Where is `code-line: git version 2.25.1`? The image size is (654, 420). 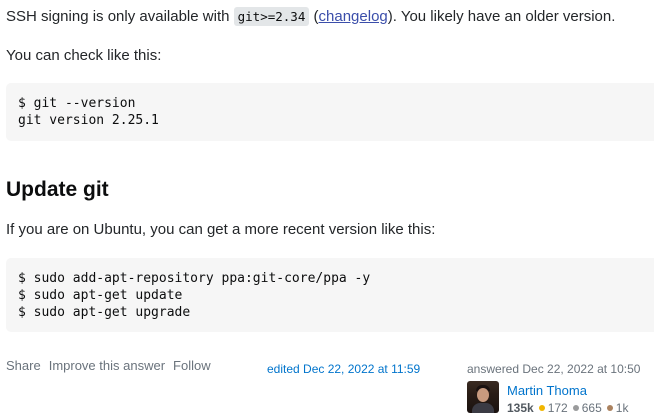
code-line: git version 2.25.1 is located at coordinates (88, 120).